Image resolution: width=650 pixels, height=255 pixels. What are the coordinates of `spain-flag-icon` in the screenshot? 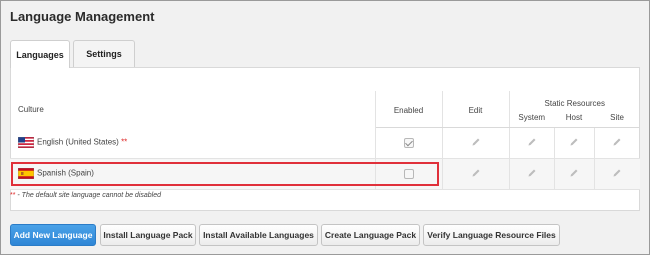 It's located at (26, 173).